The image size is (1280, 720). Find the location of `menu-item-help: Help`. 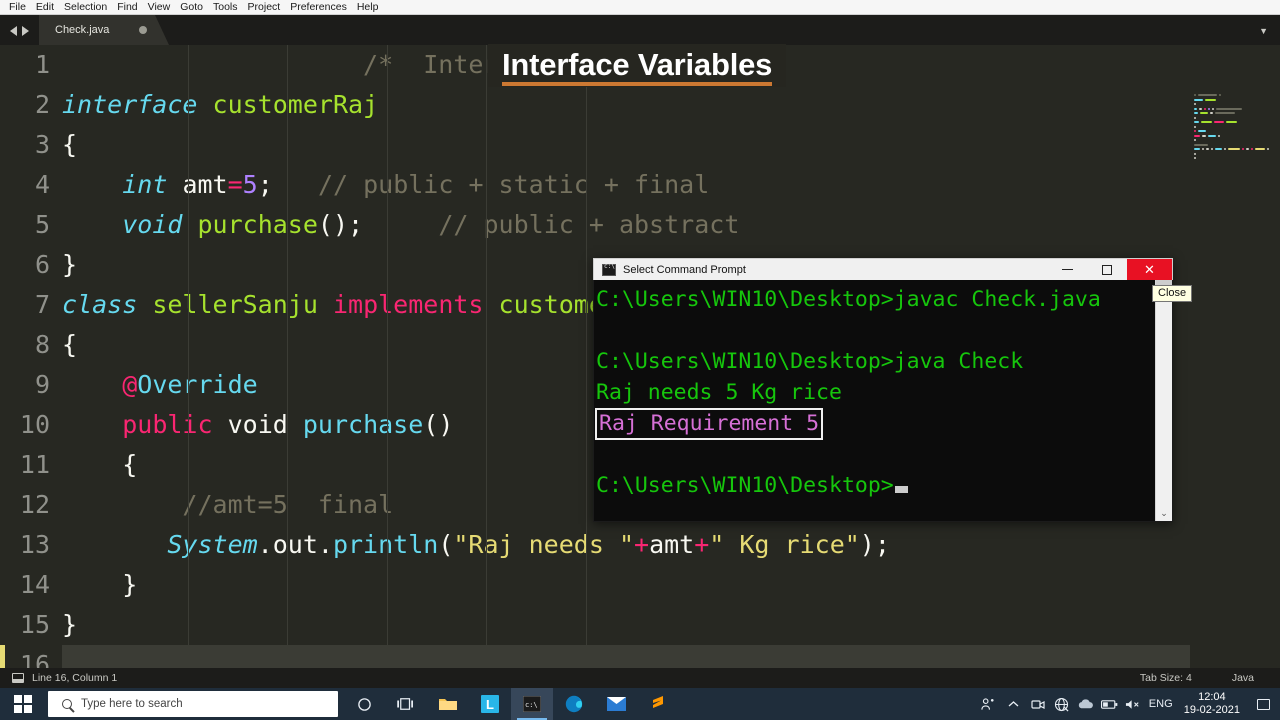

menu-item-help: Help is located at coordinates (368, 7).